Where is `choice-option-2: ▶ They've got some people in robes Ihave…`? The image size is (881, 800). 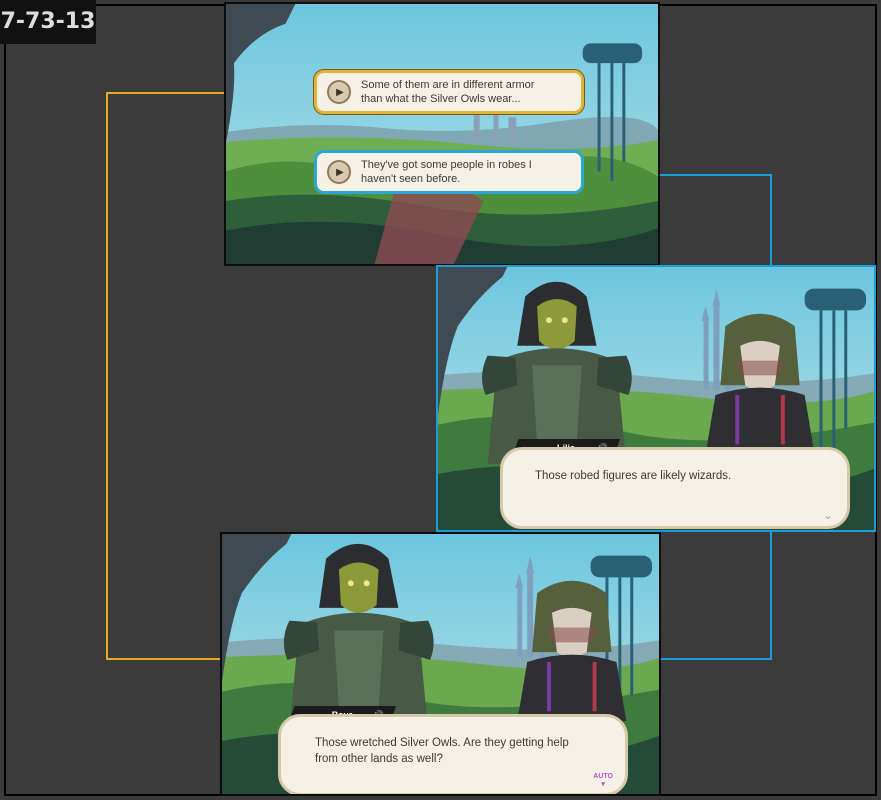
choice-option-2: ▶ They've got some people in robes Ihave… is located at coordinates (449, 172).